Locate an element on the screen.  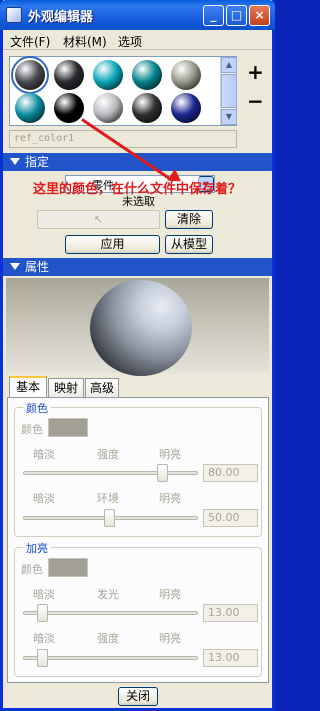
shininess-slider-track is located at coordinates (110, 613).